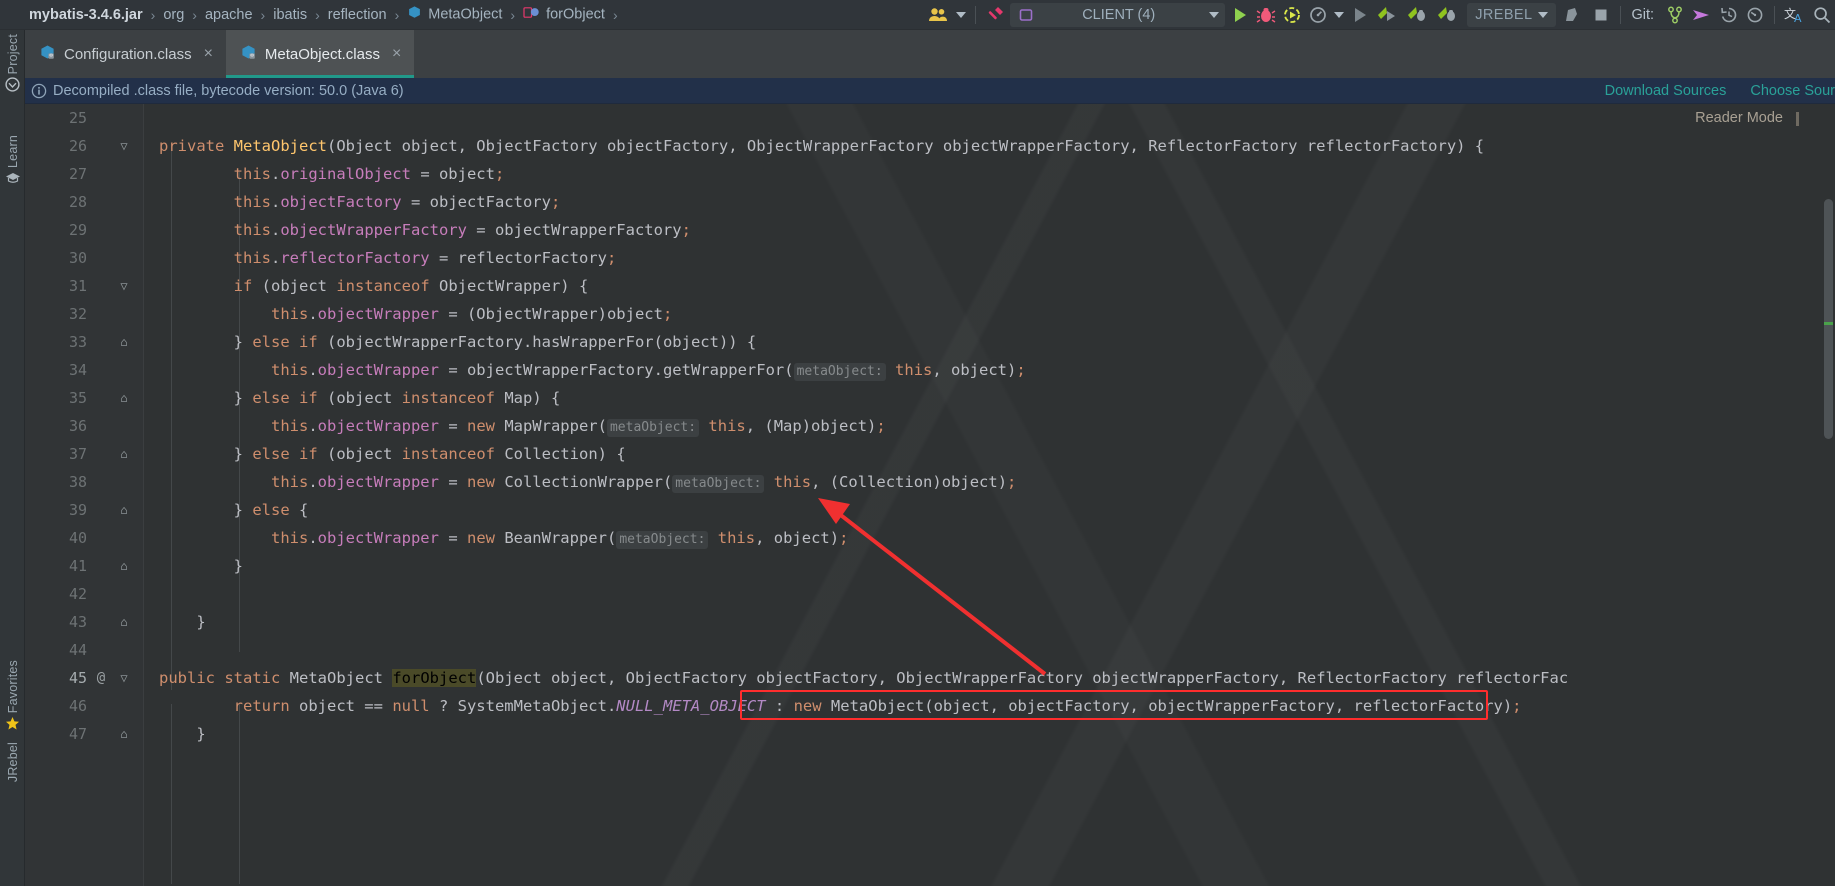 This screenshot has height=886, width=1835. I want to click on choose-sources-link: Choose Sour, so click(1792, 91).